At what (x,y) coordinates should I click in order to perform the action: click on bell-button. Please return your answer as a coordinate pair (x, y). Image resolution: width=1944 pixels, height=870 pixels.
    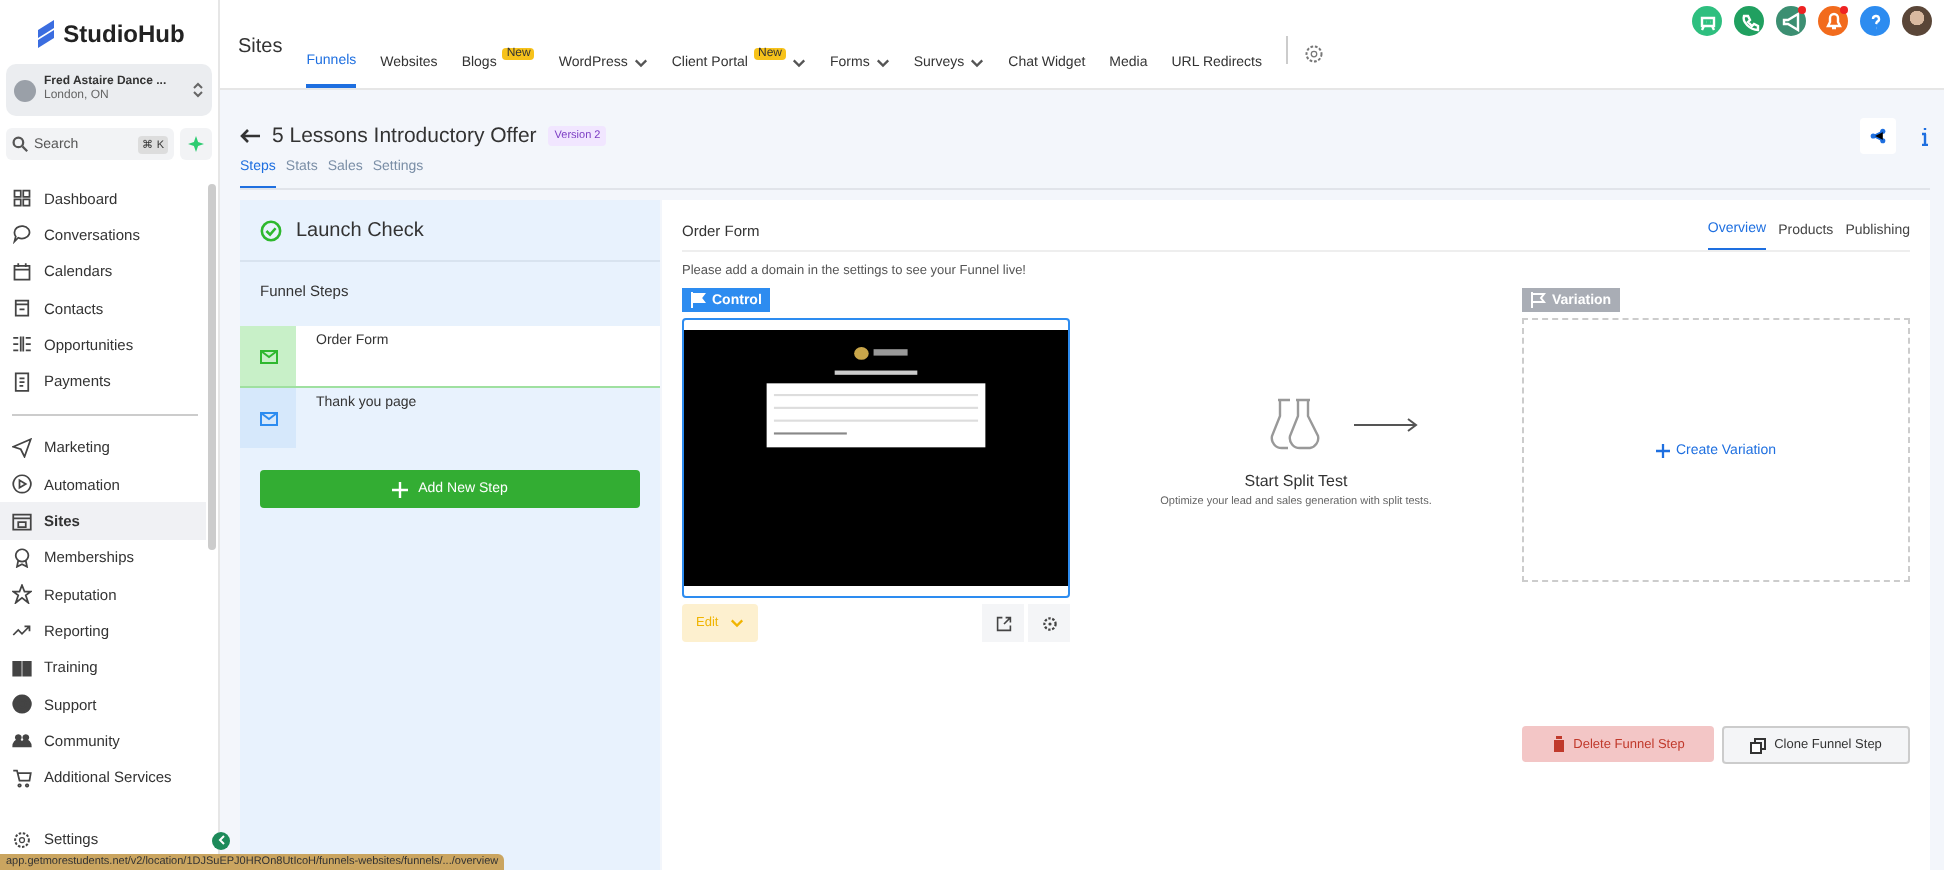
    Looking at the image, I should click on (1833, 21).